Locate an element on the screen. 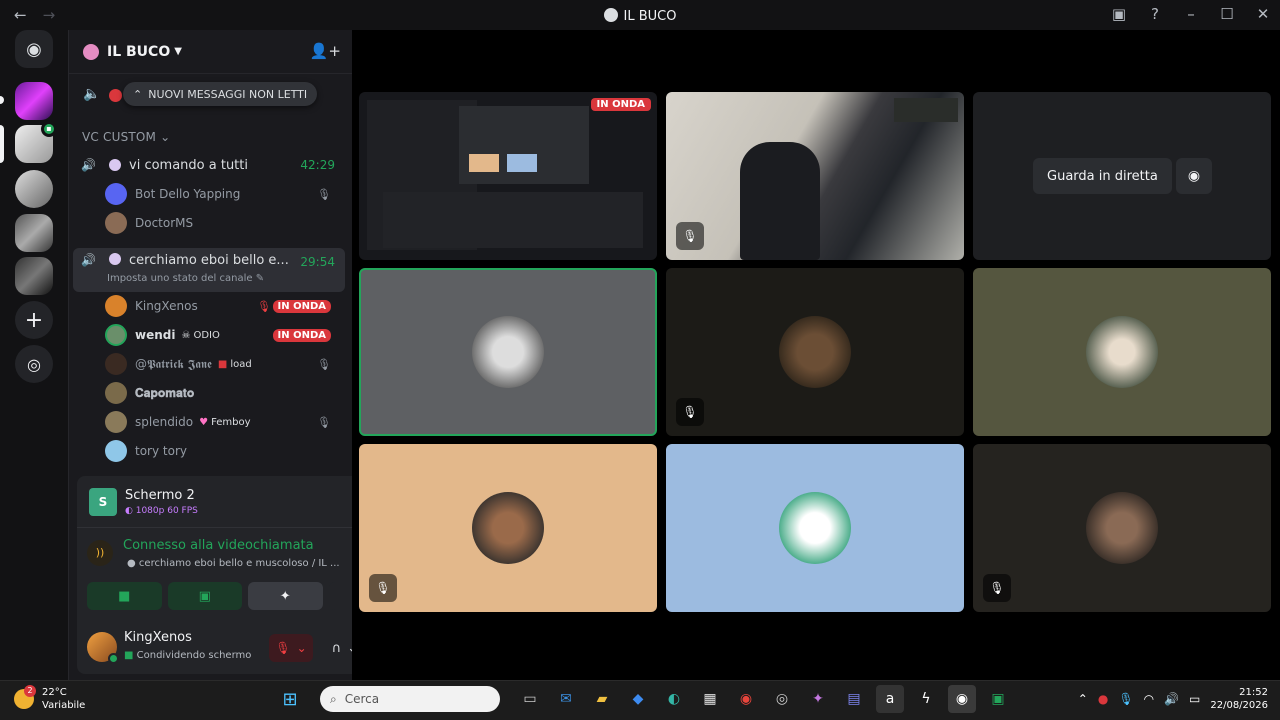 The image size is (1280, 720). voice-channel-1: 🔊 vi comando a tutti 42:29 is located at coordinates (209, 165).